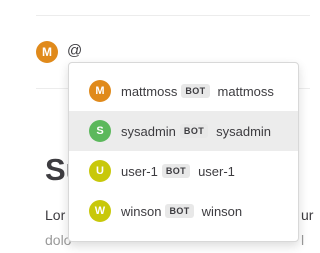  What do you see at coordinates (149, 91) in the screenshot?
I see `mention-username: mattmoss` at bounding box center [149, 91].